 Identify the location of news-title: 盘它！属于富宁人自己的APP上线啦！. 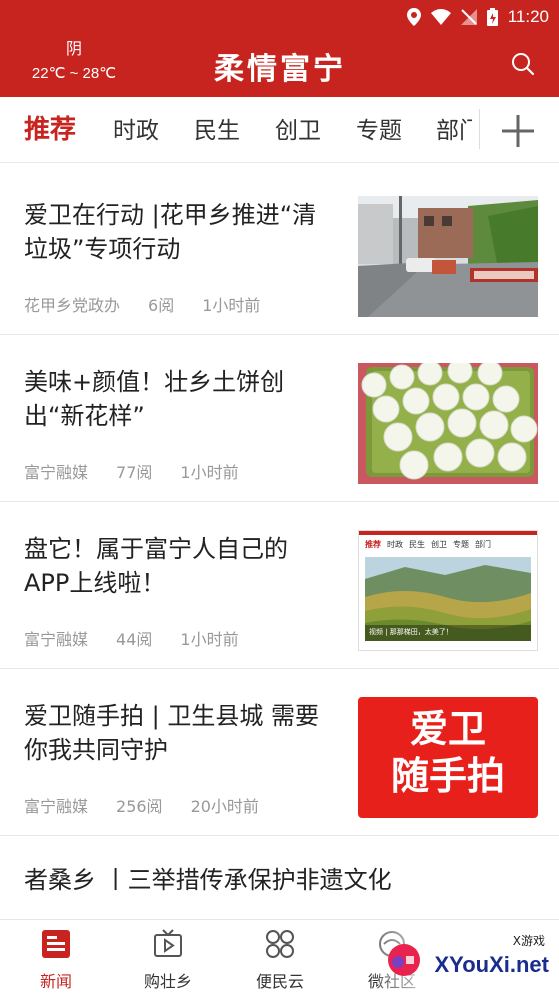
(156, 566).